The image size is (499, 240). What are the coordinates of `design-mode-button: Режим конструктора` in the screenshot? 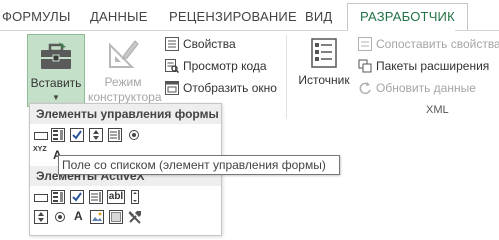 It's located at (125, 70).